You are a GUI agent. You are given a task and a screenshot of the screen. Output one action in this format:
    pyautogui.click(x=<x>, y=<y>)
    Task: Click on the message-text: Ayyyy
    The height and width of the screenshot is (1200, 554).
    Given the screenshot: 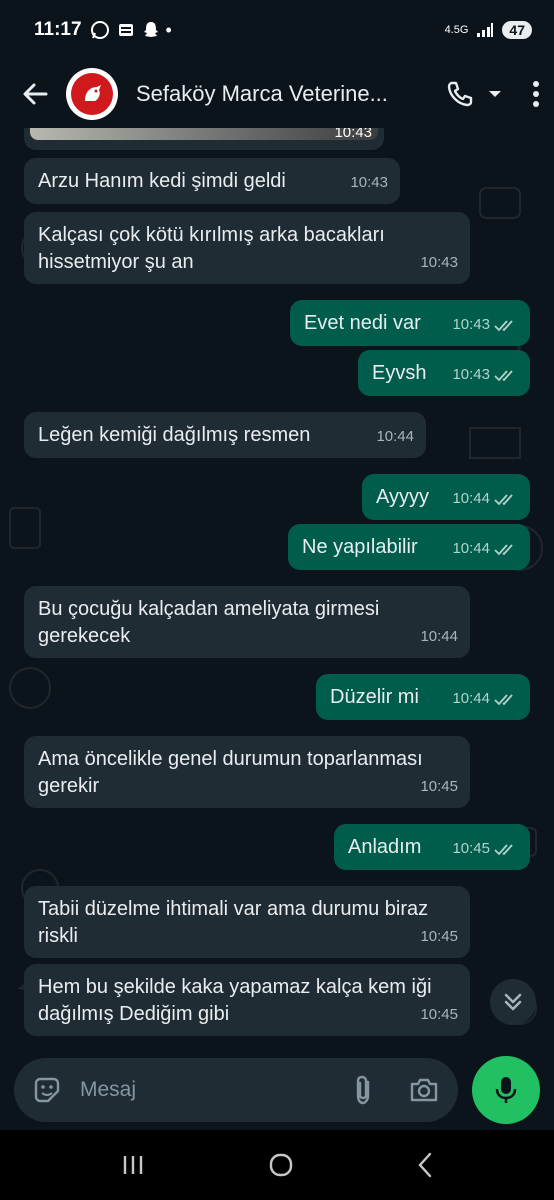 What is the action you would take?
    pyautogui.click(x=402, y=497)
    